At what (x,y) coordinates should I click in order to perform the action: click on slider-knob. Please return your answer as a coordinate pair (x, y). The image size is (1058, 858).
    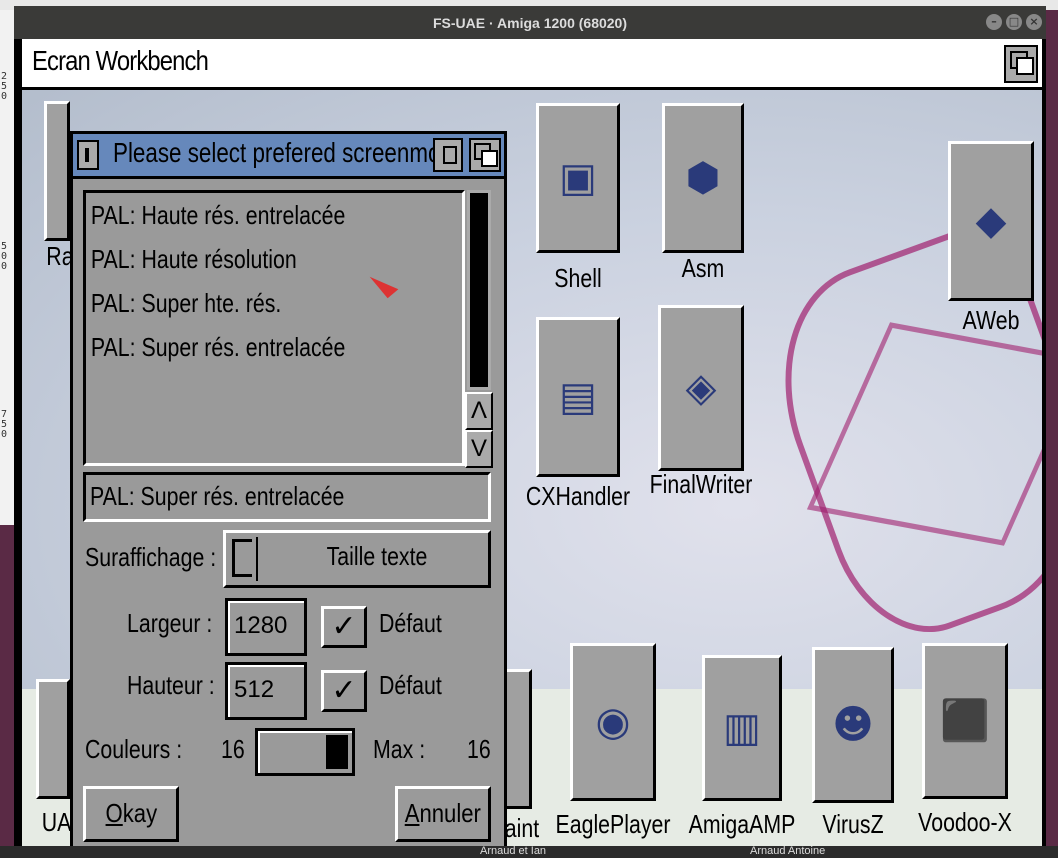
    Looking at the image, I should click on (337, 752).